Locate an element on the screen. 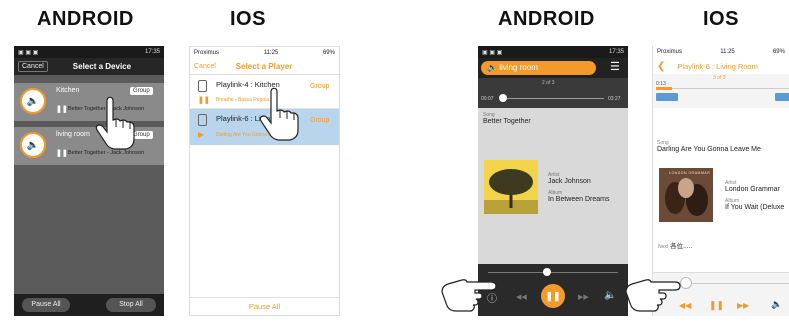 The image size is (789, 322). page-title: Select a Device is located at coordinates (102, 66).